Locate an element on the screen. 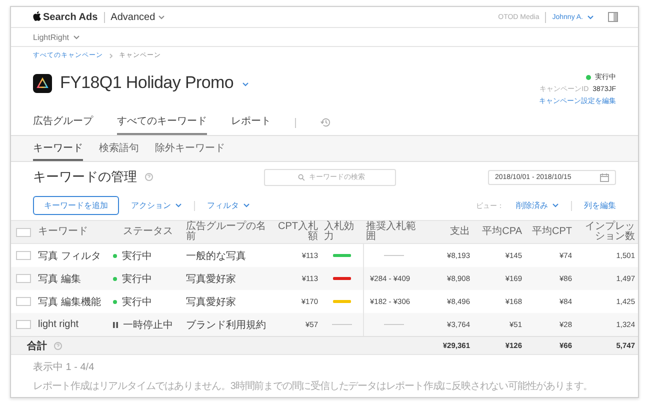  column-header: 入札効力 is located at coordinates (342, 232).